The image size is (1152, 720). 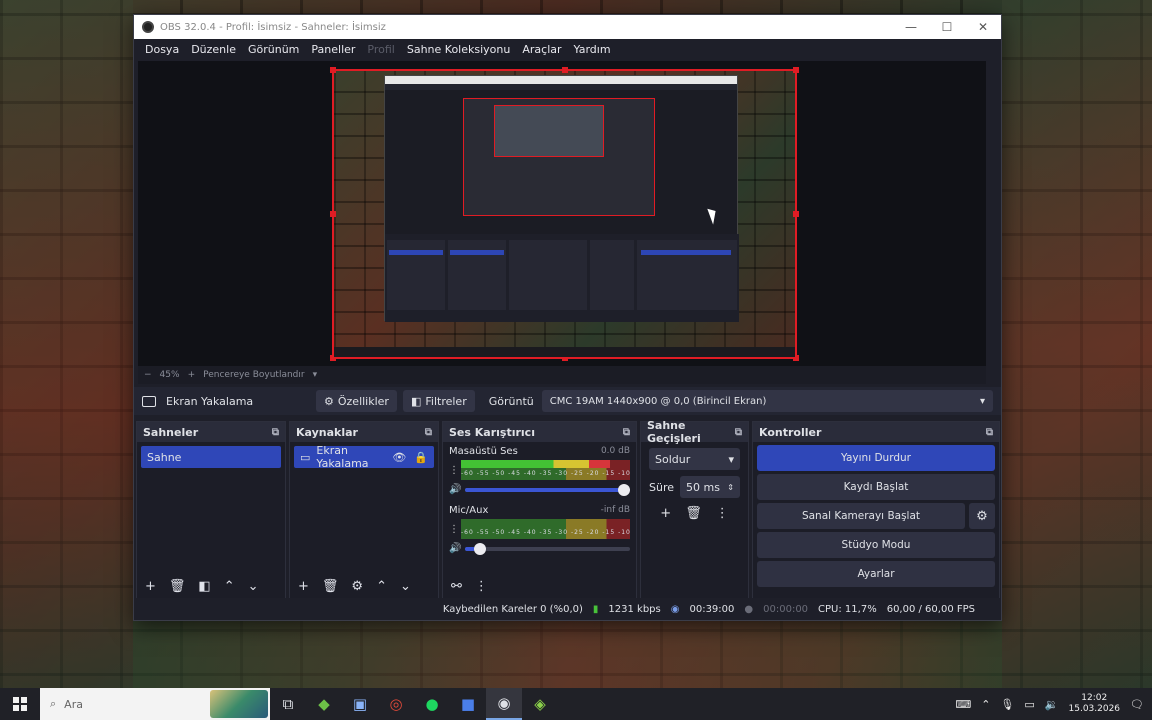 I want to click on virtual-camera-settings-gear-icon: ⚙, so click(x=982, y=516).